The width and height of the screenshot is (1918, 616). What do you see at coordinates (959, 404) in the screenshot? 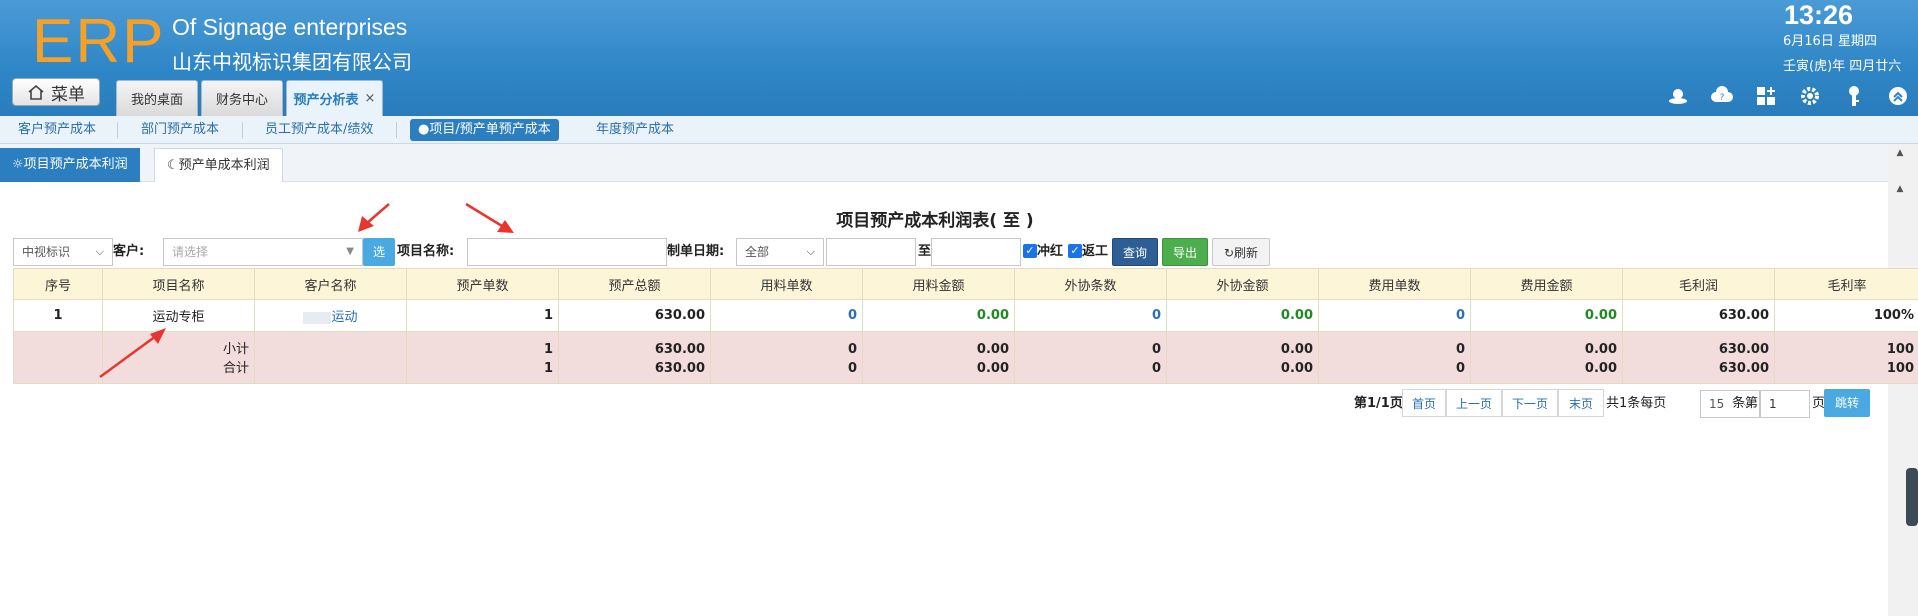
I see `pagination: 第1/1页 首页 上一页 下一页 末页 共1条每页 15 ⌵ 条第 1 页 跳转` at bounding box center [959, 404].